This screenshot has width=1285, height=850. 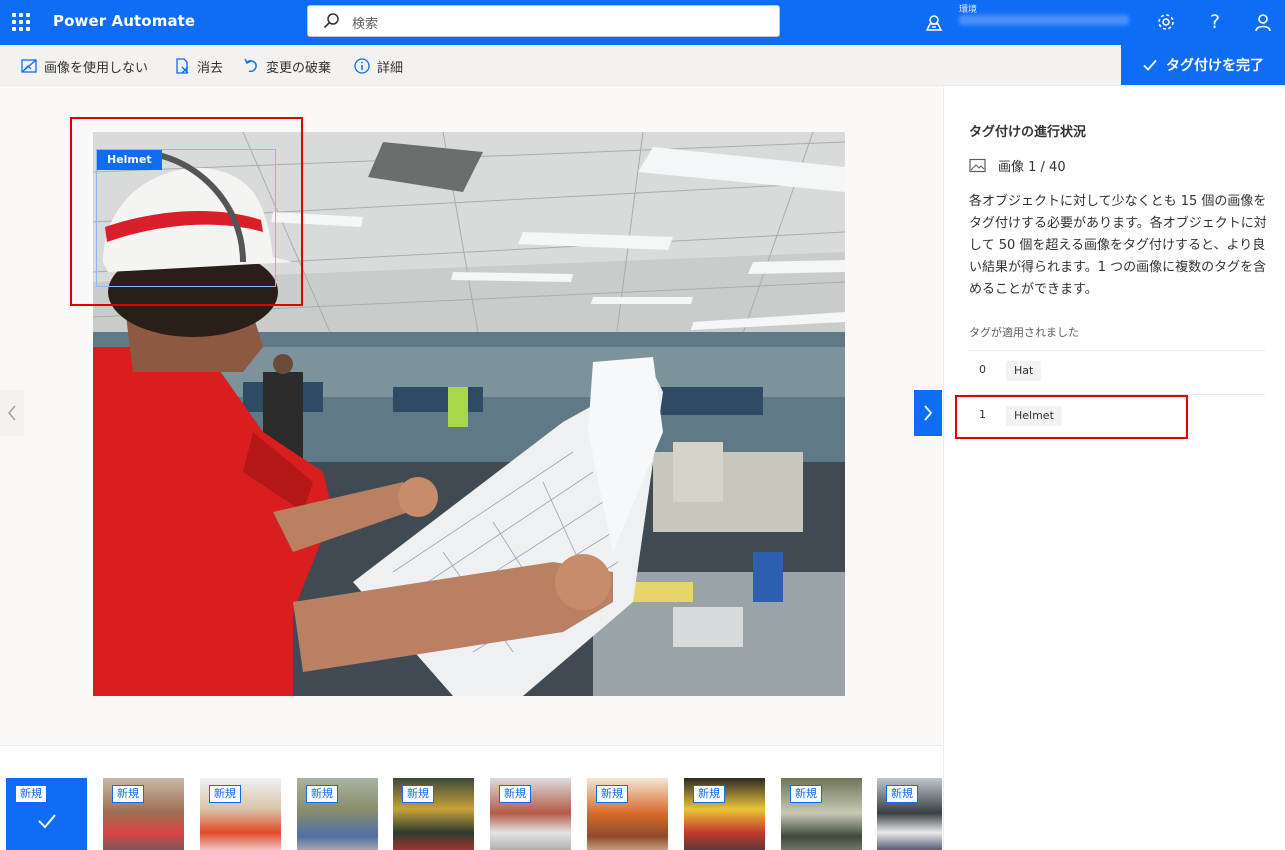 I want to click on waffle-icon, so click(x=21, y=22).